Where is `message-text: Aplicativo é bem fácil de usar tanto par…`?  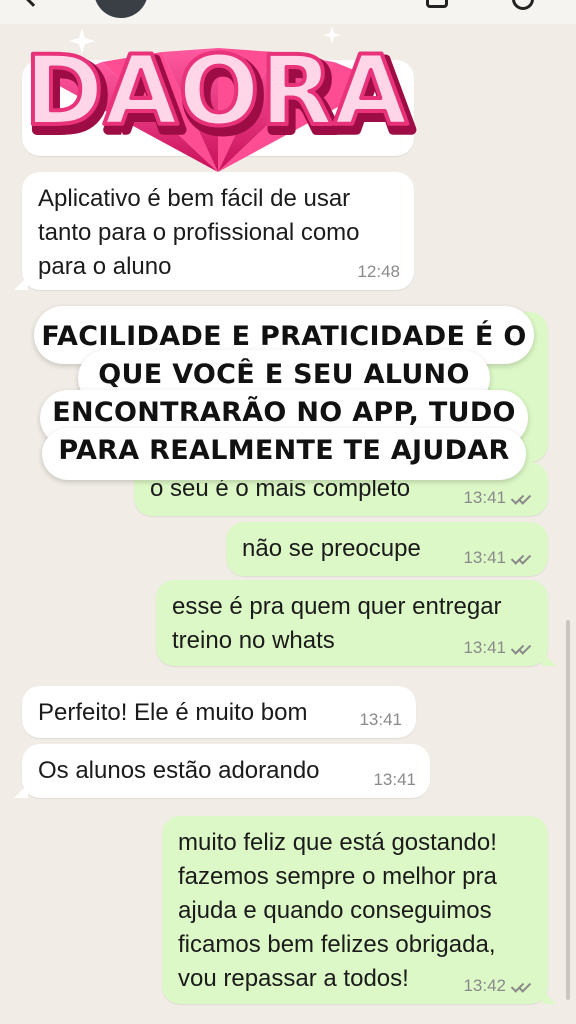
message-text: Aplicativo é bem fácil de usar tanto par… is located at coordinates (199, 232).